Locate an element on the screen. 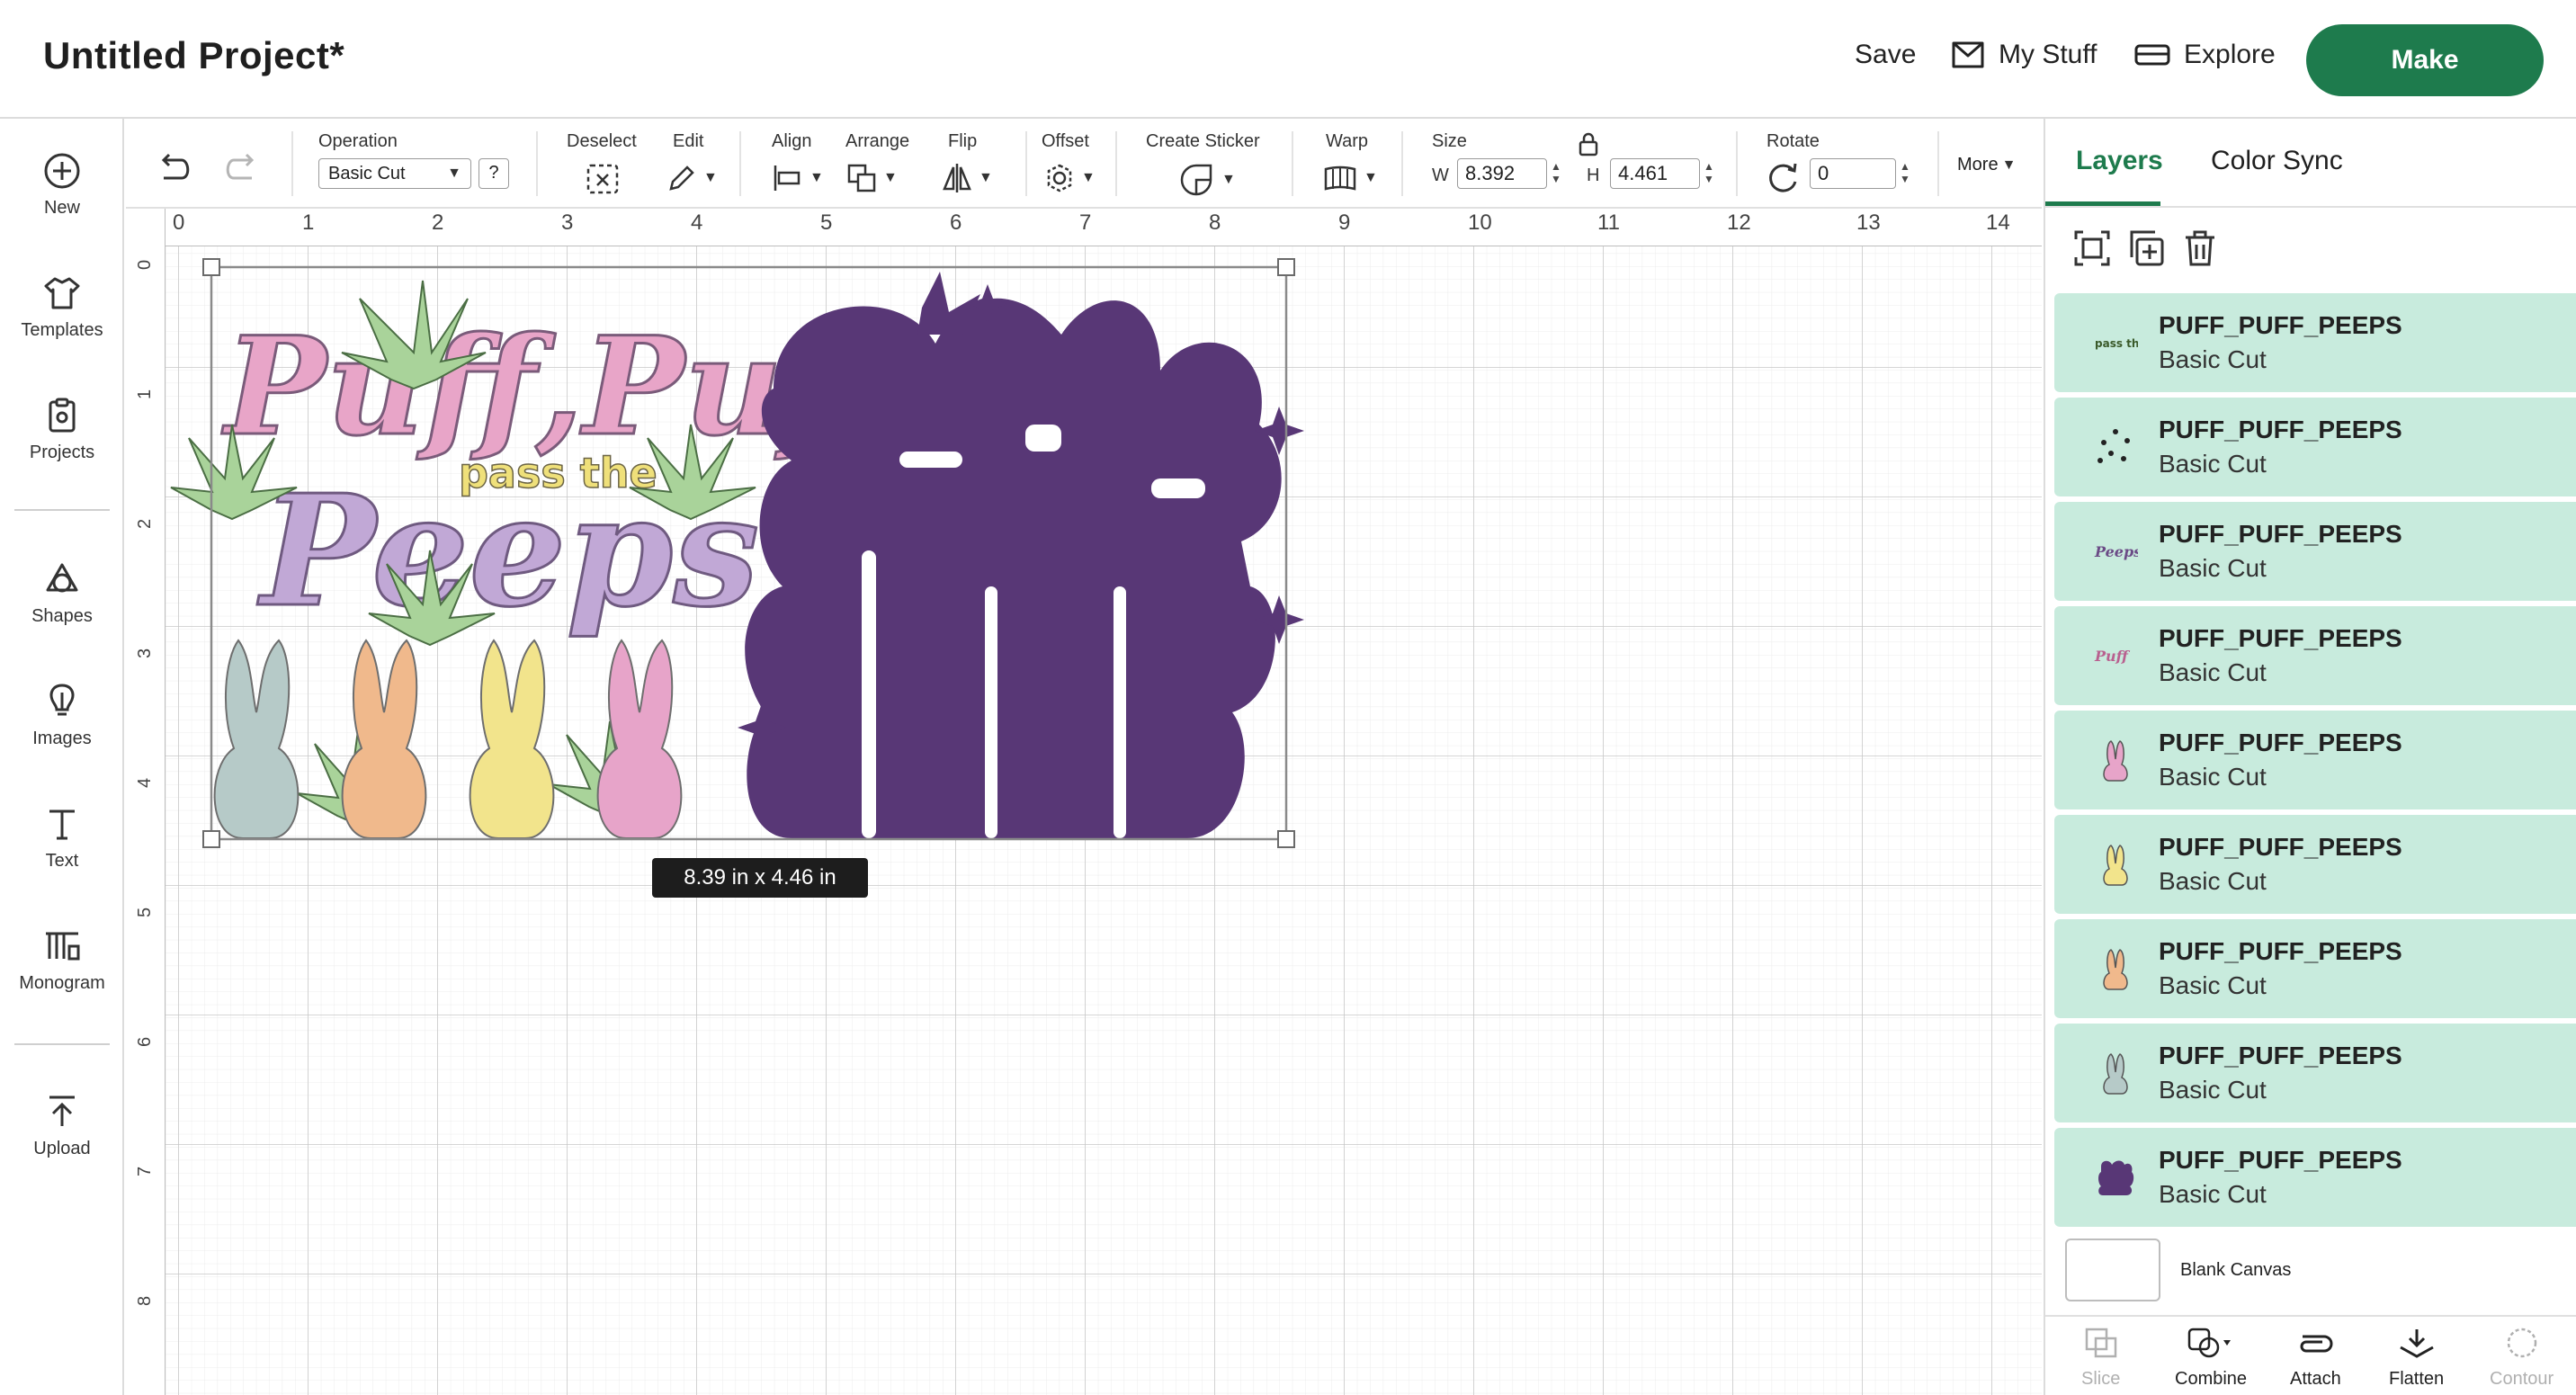  make-button: Make is located at coordinates (2425, 60).